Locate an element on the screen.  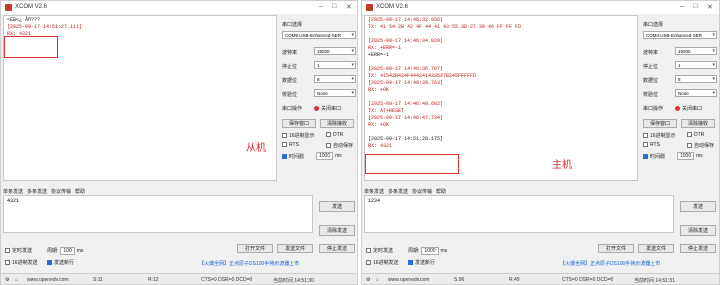
log-line: [2025-09-17 14:46:36.707] is located at coordinates (406, 69).